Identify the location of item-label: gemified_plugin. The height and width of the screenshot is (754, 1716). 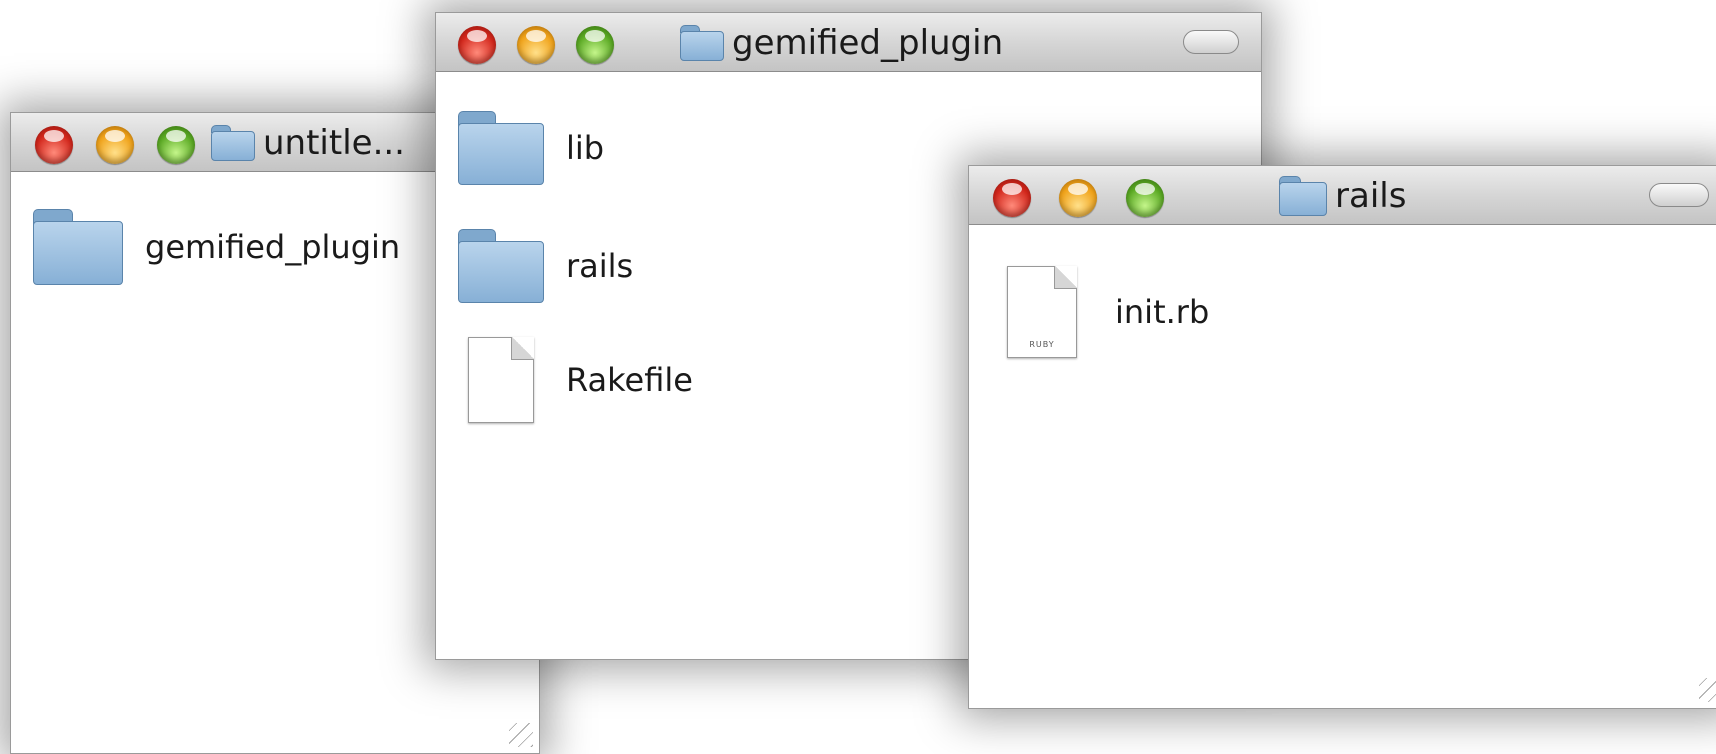
(273, 247).